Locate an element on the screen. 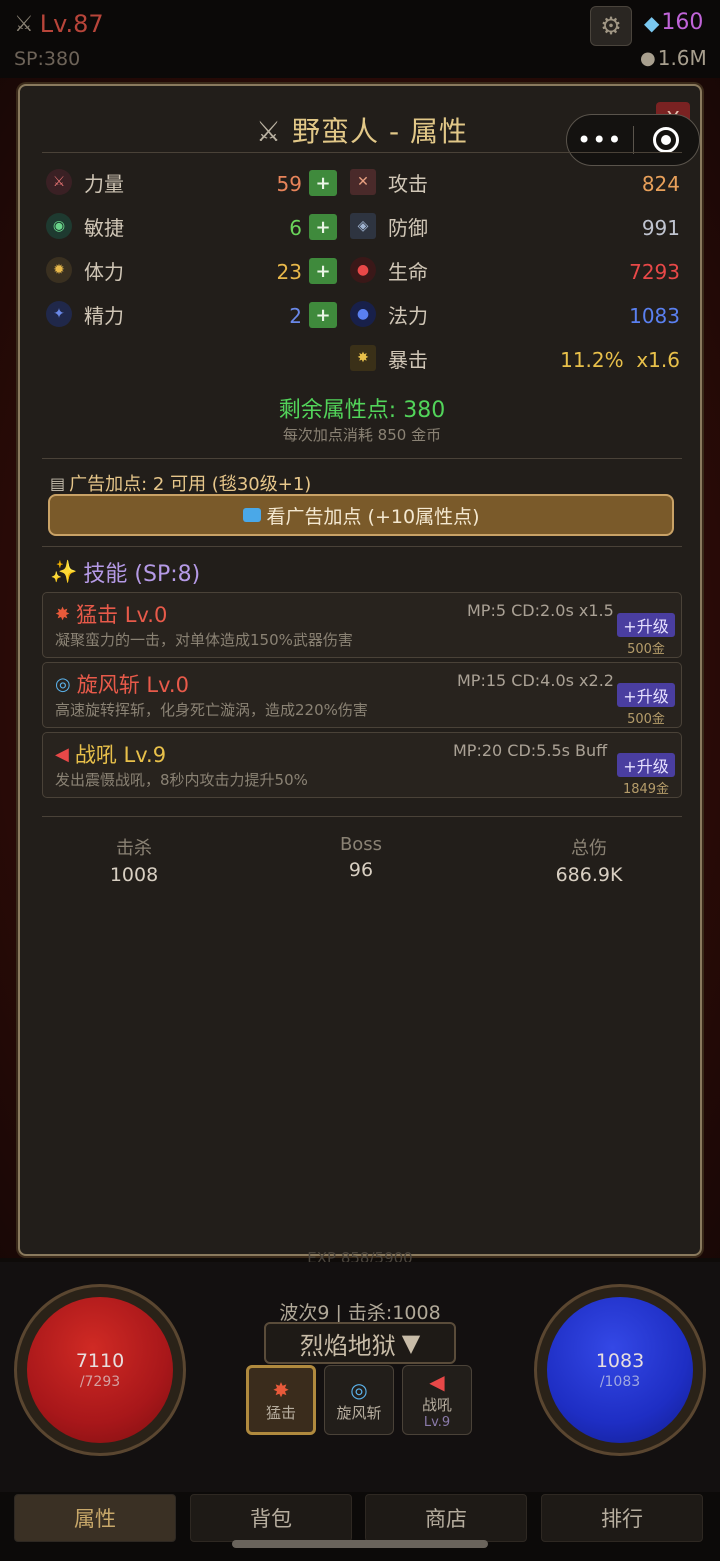  watch-ad-button: 看广告加点 (+10属性点) is located at coordinates (361, 515).